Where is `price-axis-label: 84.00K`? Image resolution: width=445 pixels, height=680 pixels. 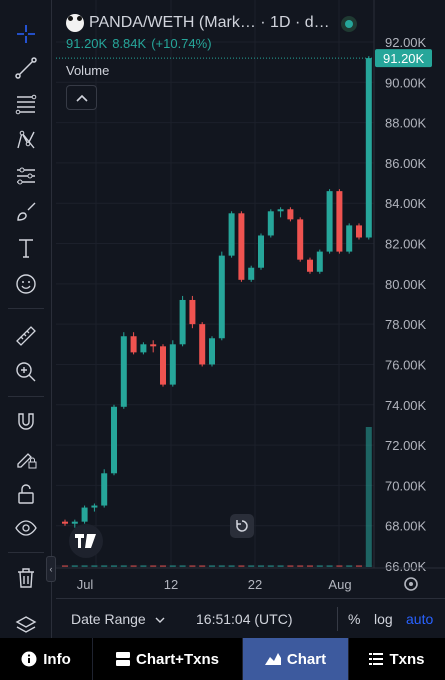
price-axis-label: 84.00K is located at coordinates (406, 203).